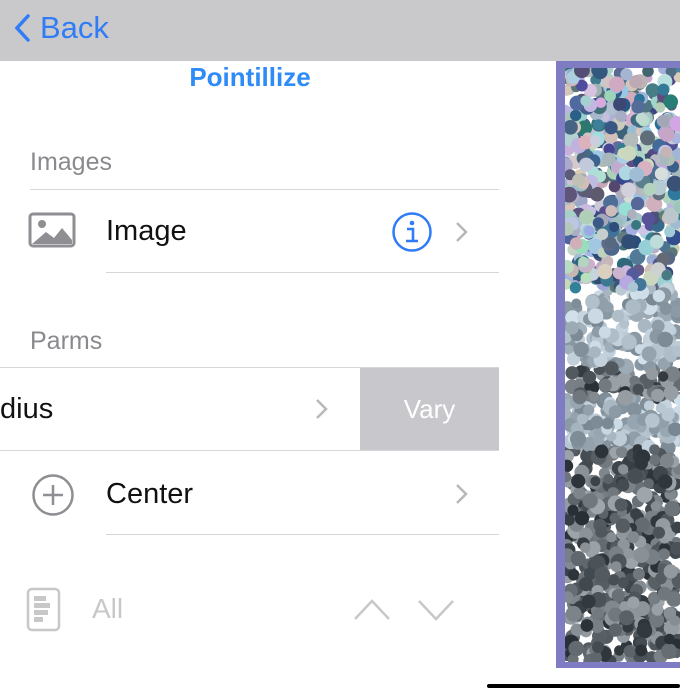 Image resolution: width=680 pixels, height=688 pixels. Describe the element at coordinates (436, 610) in the screenshot. I see `chevron-down-icon` at that location.